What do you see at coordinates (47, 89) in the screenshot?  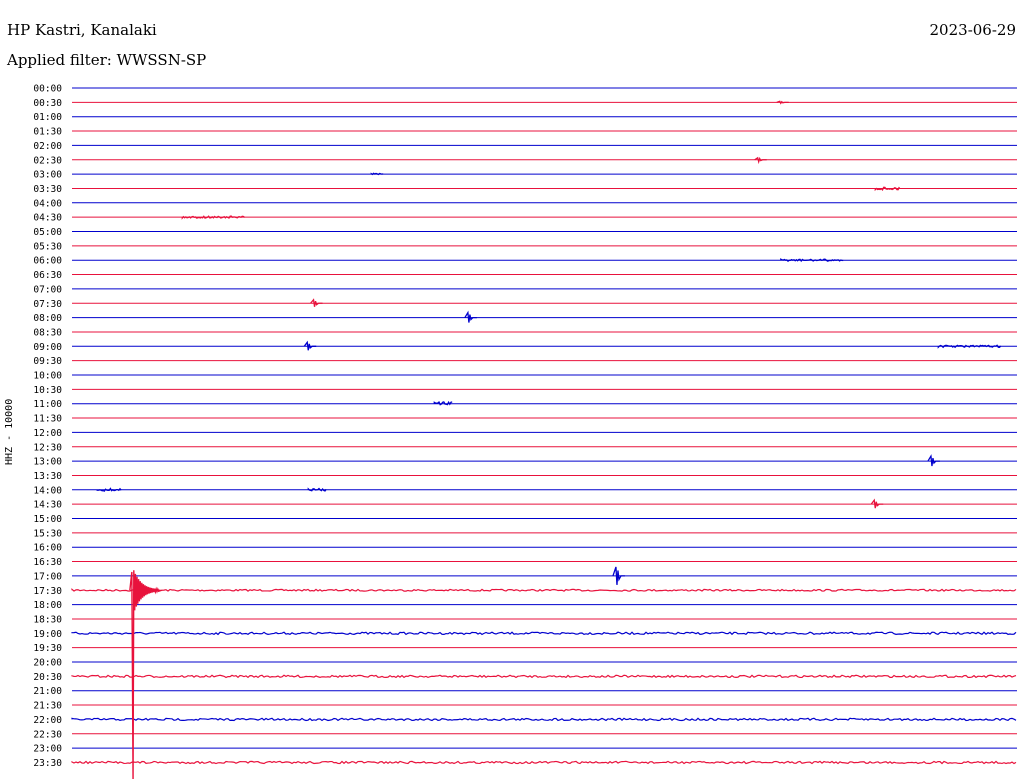 I see `row-label: 00:00` at bounding box center [47, 89].